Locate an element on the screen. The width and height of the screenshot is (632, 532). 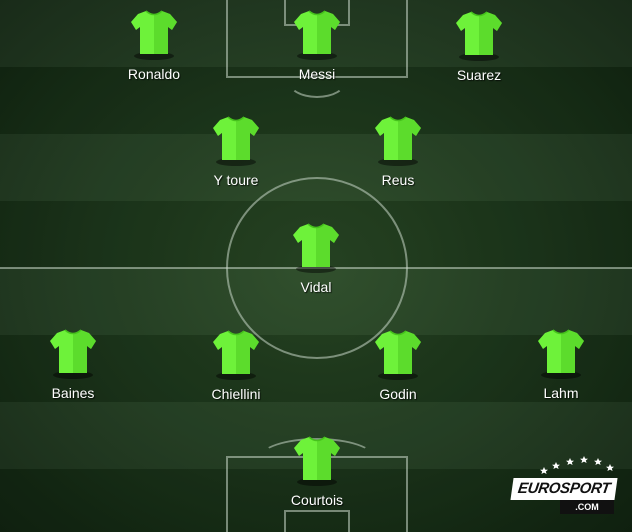
player-suarez: Suarez is located at coordinates (479, 59).